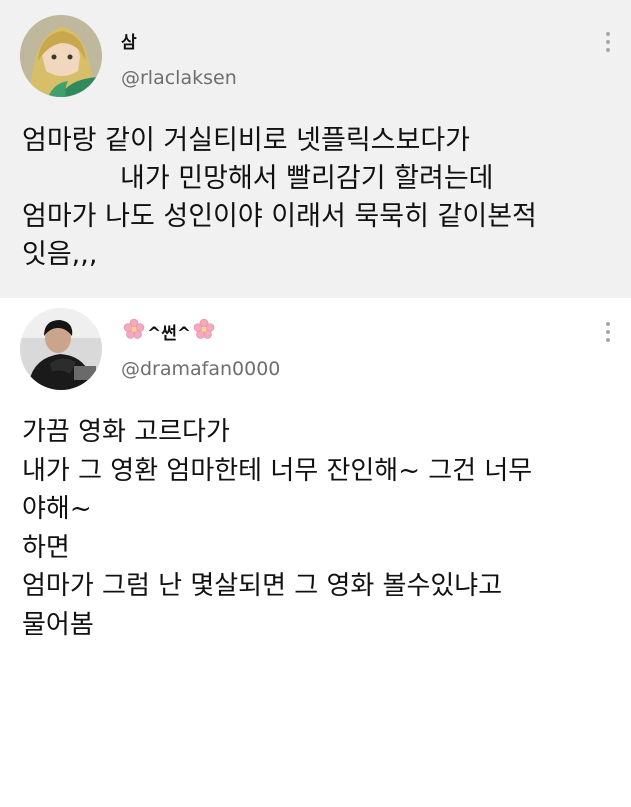 This screenshot has height=807, width=631. Describe the element at coordinates (279, 216) in the screenshot. I see `tweet-line: 엄마가 나도 성인이야 이래서 묵묵히 같이본적` at that location.